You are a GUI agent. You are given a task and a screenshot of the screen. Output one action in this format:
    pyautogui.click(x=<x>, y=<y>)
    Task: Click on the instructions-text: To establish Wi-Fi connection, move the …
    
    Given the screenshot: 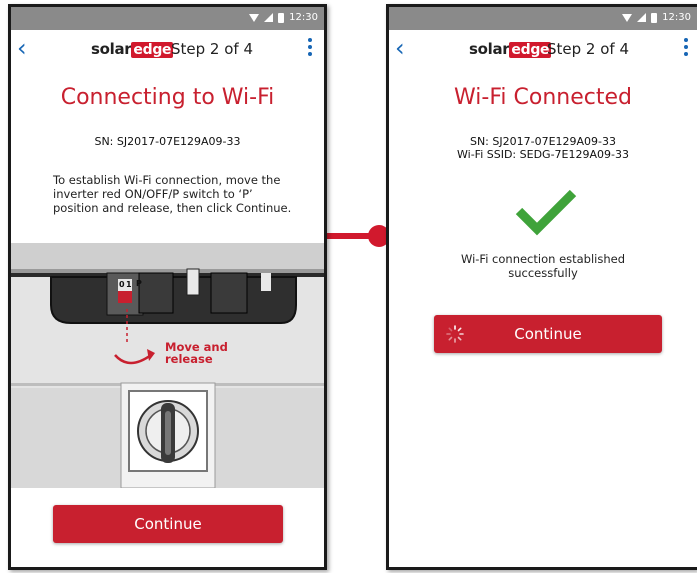 What is the action you would take?
    pyautogui.click(x=172, y=194)
    